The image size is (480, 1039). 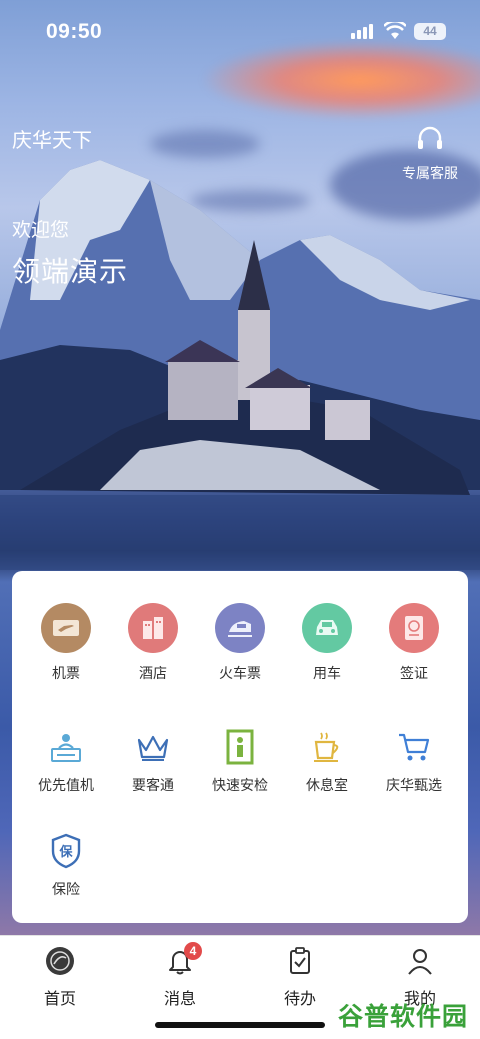 I want to click on tab-todo: 待办, so click(x=300, y=977).